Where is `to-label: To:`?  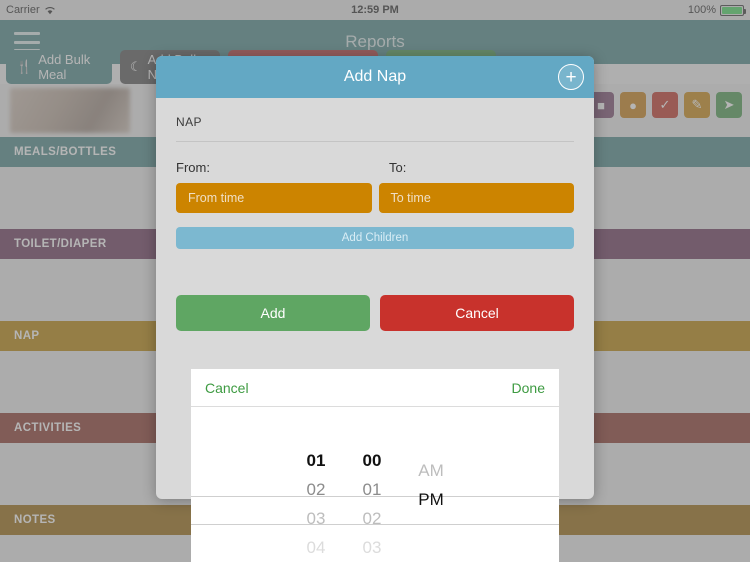 to-label: To: is located at coordinates (398, 167).